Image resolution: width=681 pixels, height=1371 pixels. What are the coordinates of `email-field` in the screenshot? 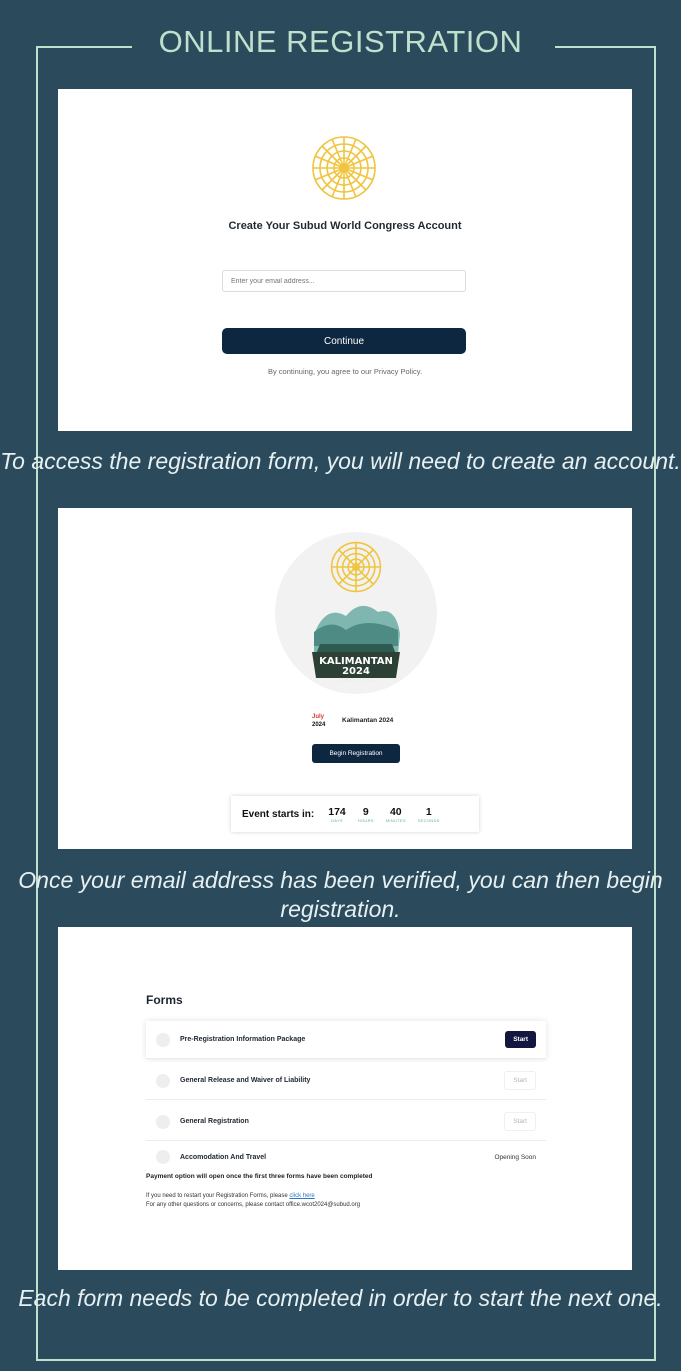 It's located at (344, 281).